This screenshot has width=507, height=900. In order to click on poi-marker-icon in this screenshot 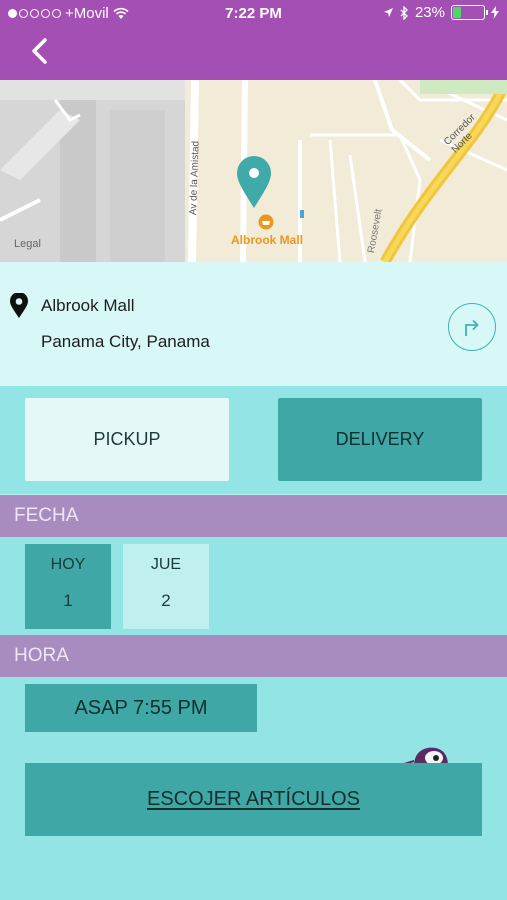, I will do `click(266, 222)`.